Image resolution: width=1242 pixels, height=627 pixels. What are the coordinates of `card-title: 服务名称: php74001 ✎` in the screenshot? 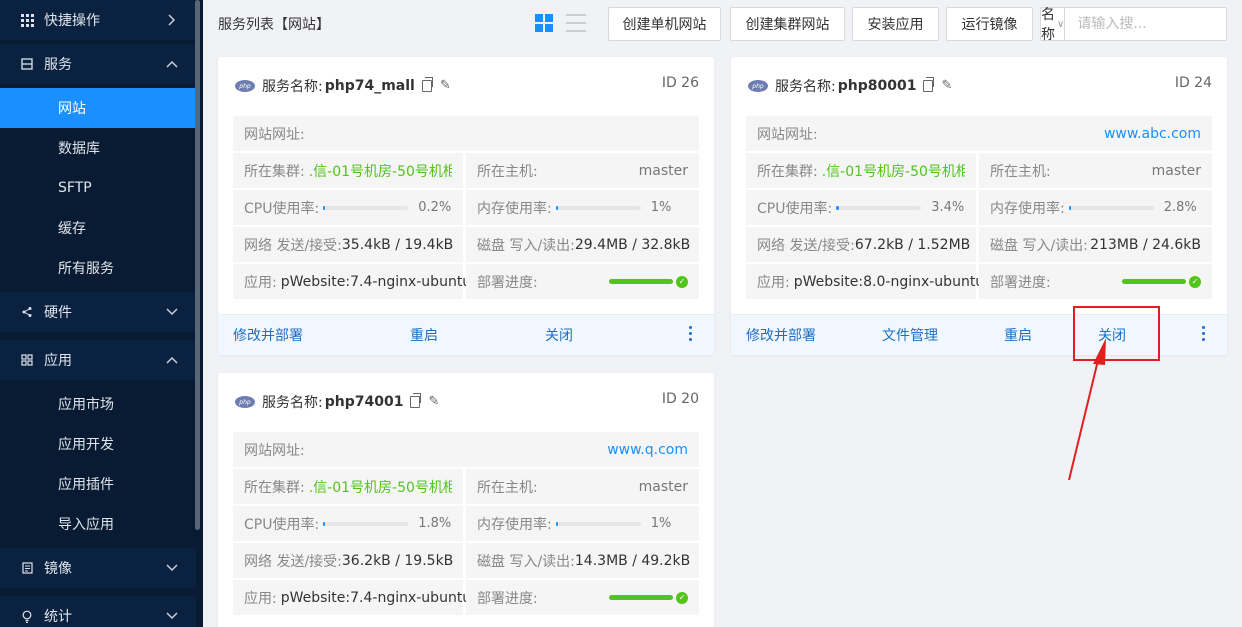 It's located at (351, 402).